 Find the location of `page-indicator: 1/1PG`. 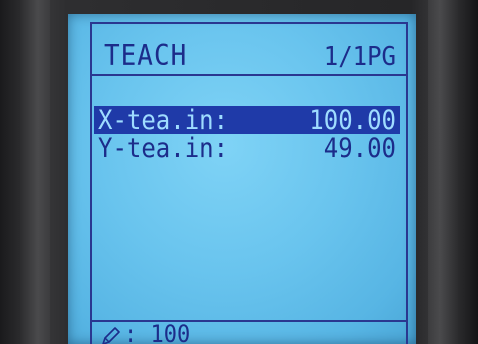

page-indicator: 1/1PG is located at coordinates (359, 56).